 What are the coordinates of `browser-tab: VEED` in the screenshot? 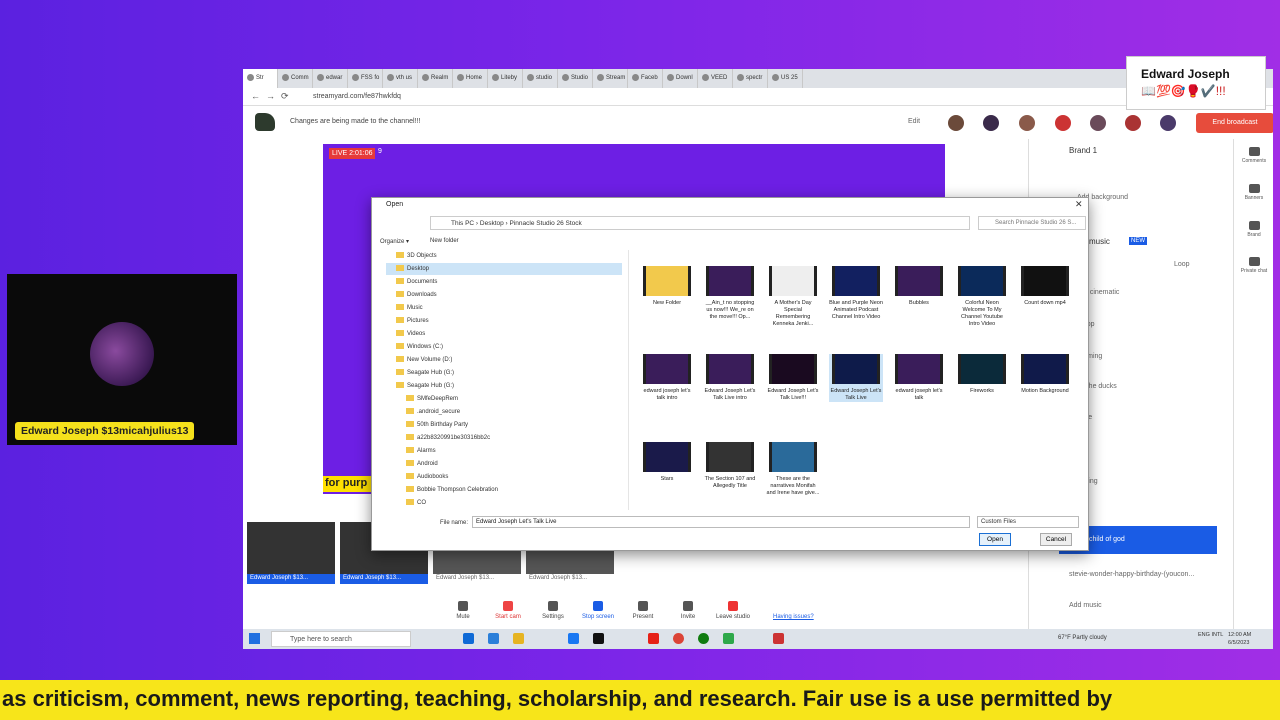 It's located at (715, 78).